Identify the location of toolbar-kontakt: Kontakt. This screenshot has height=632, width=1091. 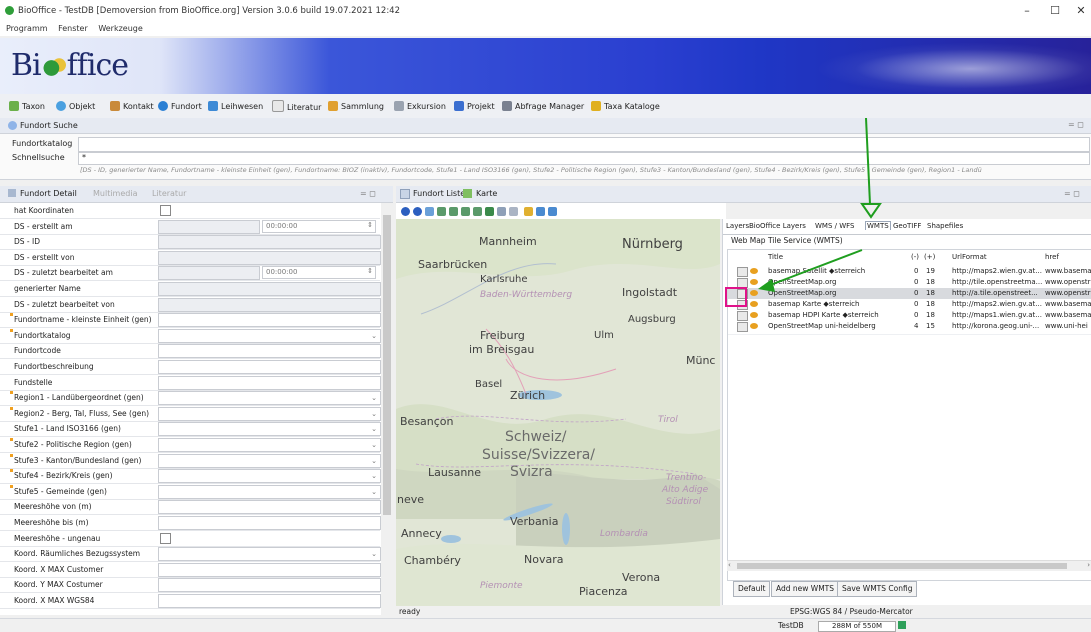
(132, 106).